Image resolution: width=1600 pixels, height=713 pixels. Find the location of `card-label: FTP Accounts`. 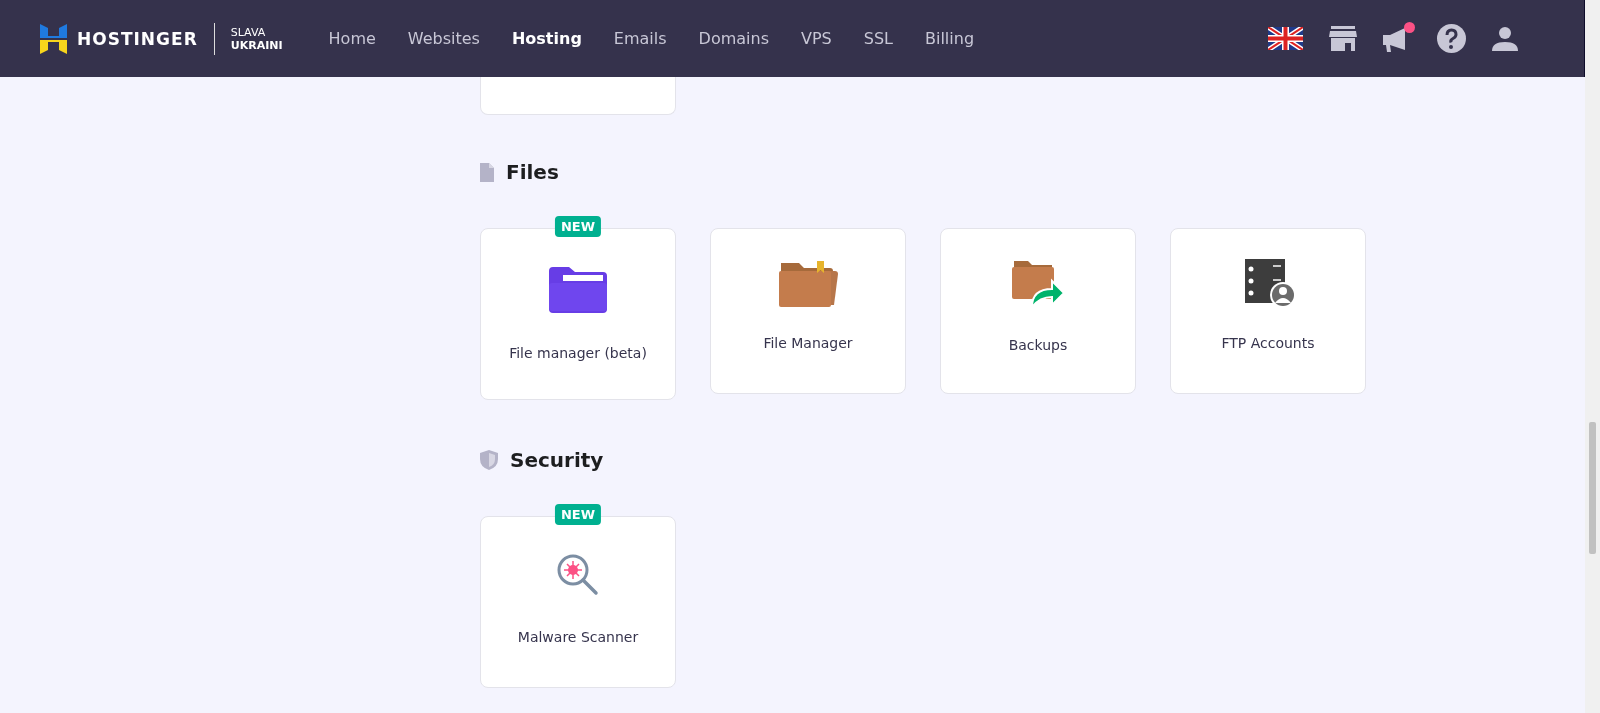

card-label: FTP Accounts is located at coordinates (1268, 343).